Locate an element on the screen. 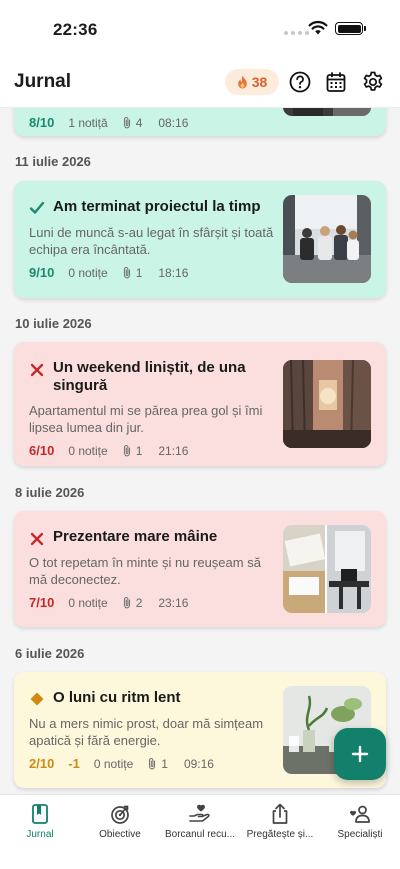 Image resolution: width=400 pixels, height=869 pixels. entry-meta: 7/10 0 notițe 2 23:16 is located at coordinates (108, 602).